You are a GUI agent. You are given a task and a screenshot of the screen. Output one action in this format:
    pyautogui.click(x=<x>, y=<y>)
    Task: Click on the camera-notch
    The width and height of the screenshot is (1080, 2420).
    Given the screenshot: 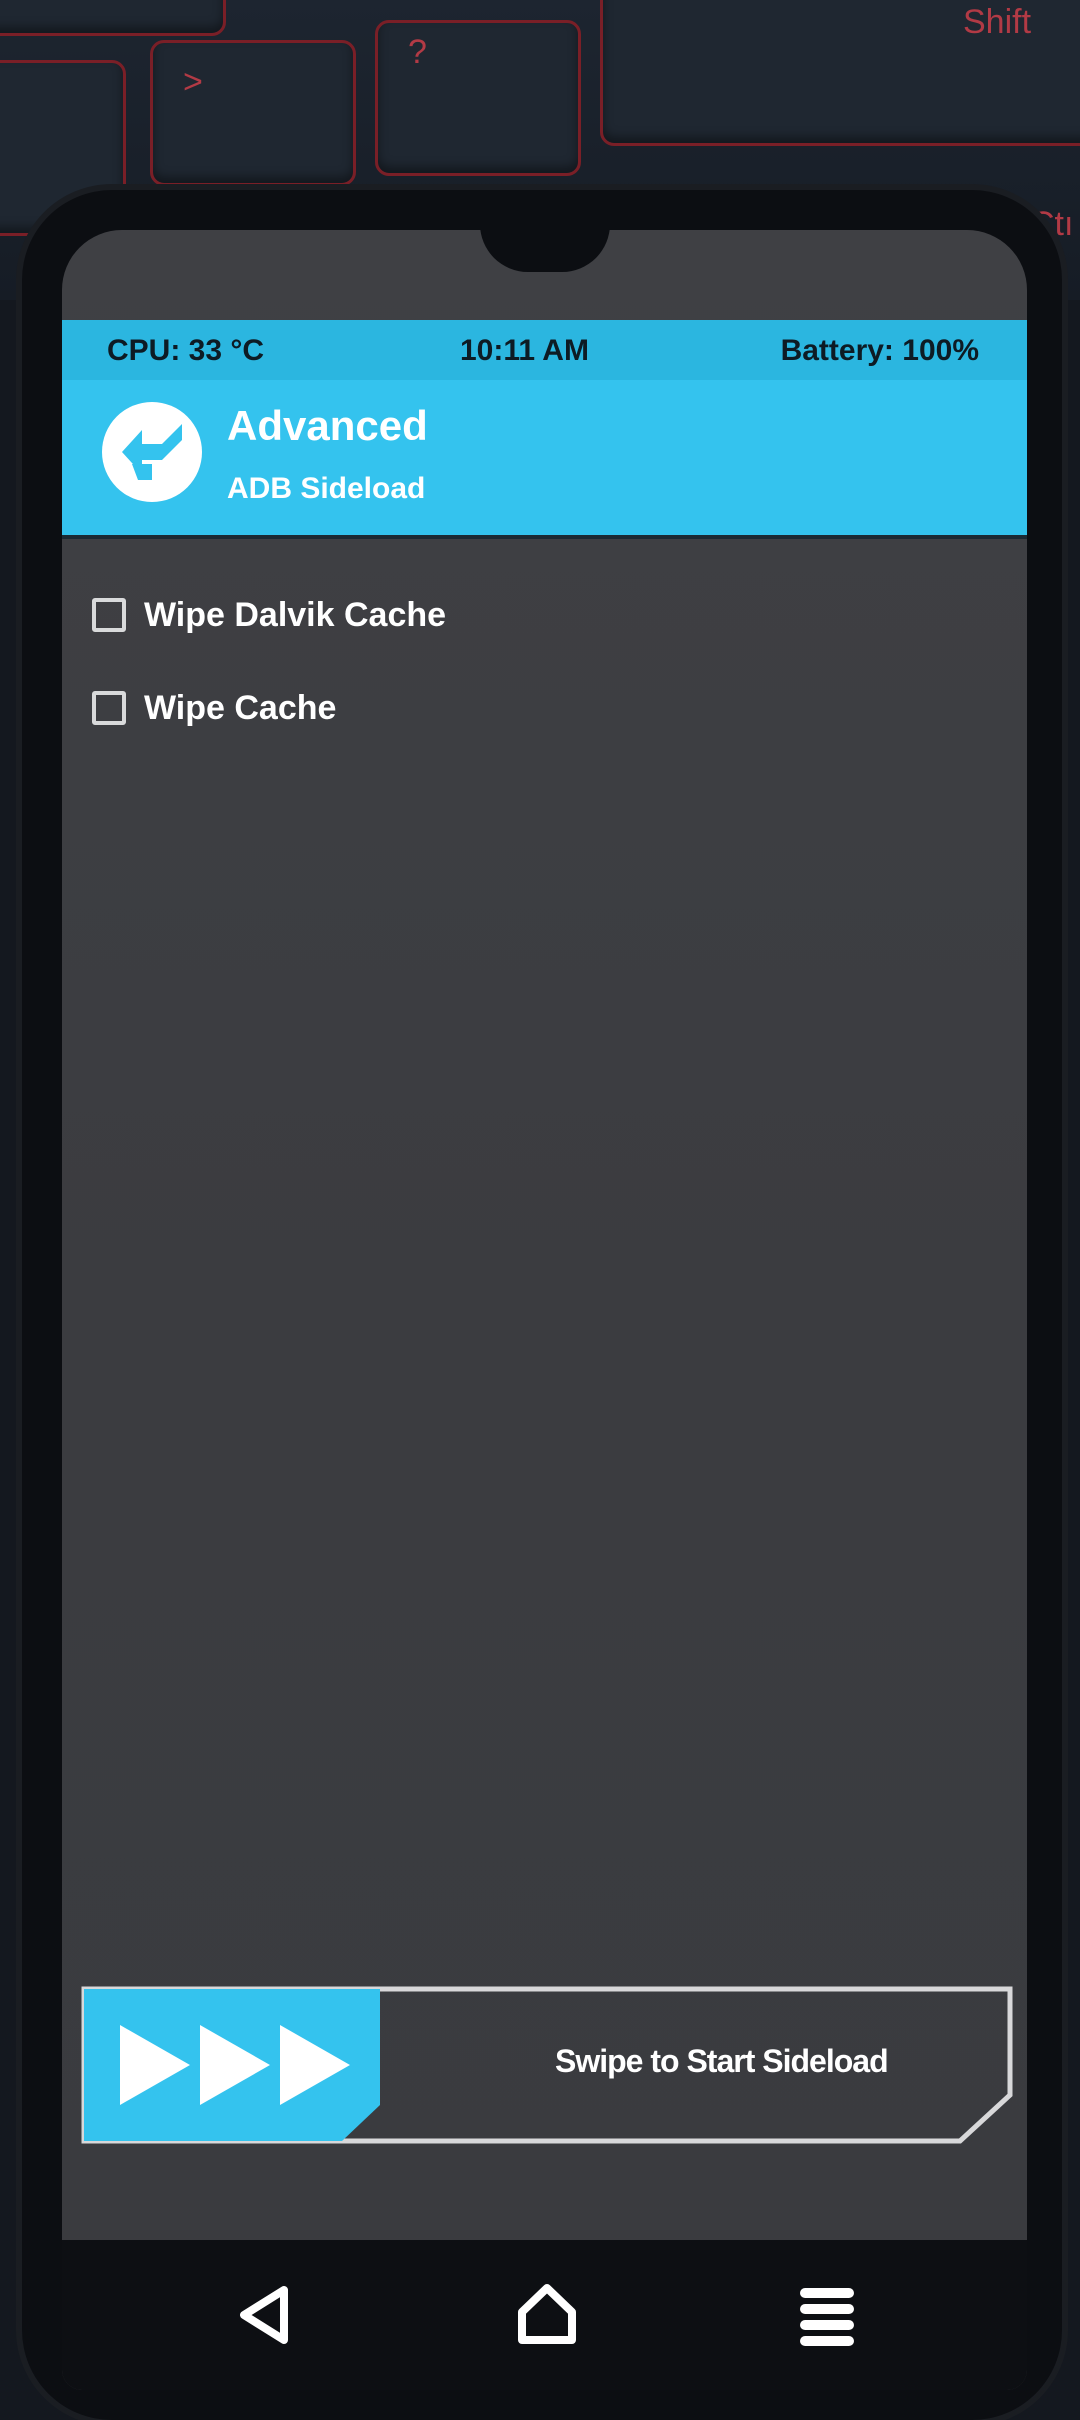 What is the action you would take?
    pyautogui.click(x=545, y=251)
    